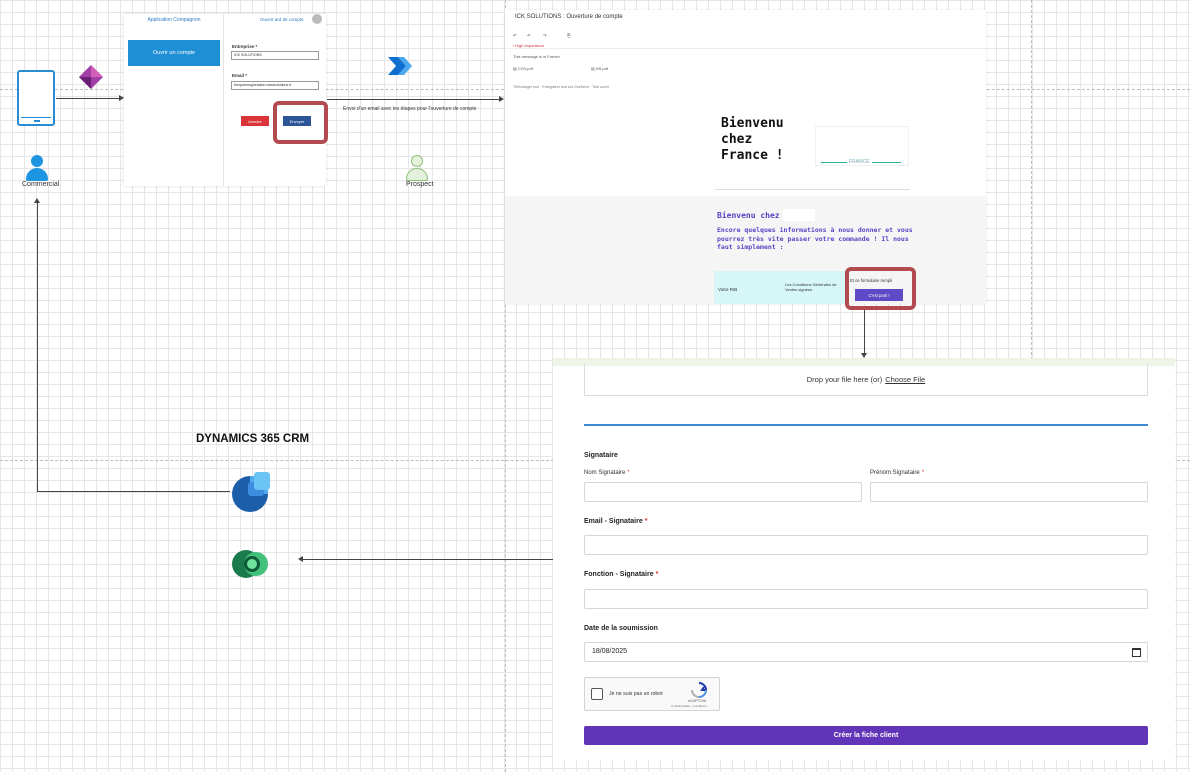 This screenshot has width=1190, height=772. I want to click on section-divider, so click(866, 425).